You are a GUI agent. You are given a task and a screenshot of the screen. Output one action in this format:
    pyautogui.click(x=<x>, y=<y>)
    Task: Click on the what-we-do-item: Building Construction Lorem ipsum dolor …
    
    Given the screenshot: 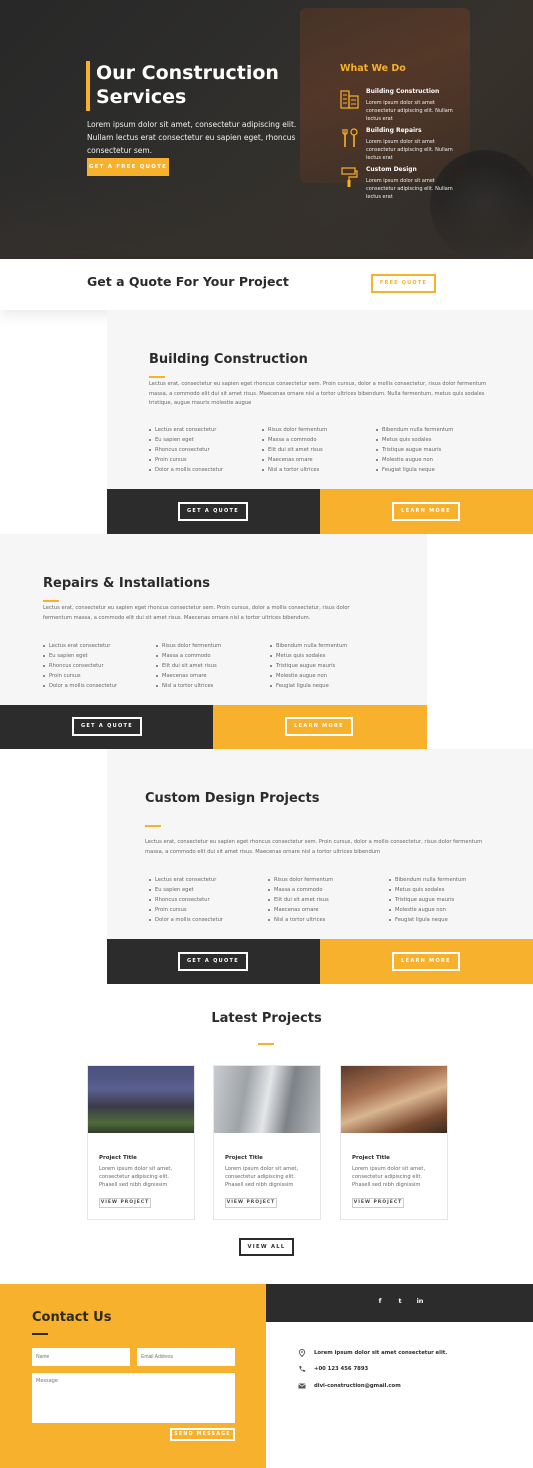 What is the action you would take?
    pyautogui.click(x=430, y=105)
    